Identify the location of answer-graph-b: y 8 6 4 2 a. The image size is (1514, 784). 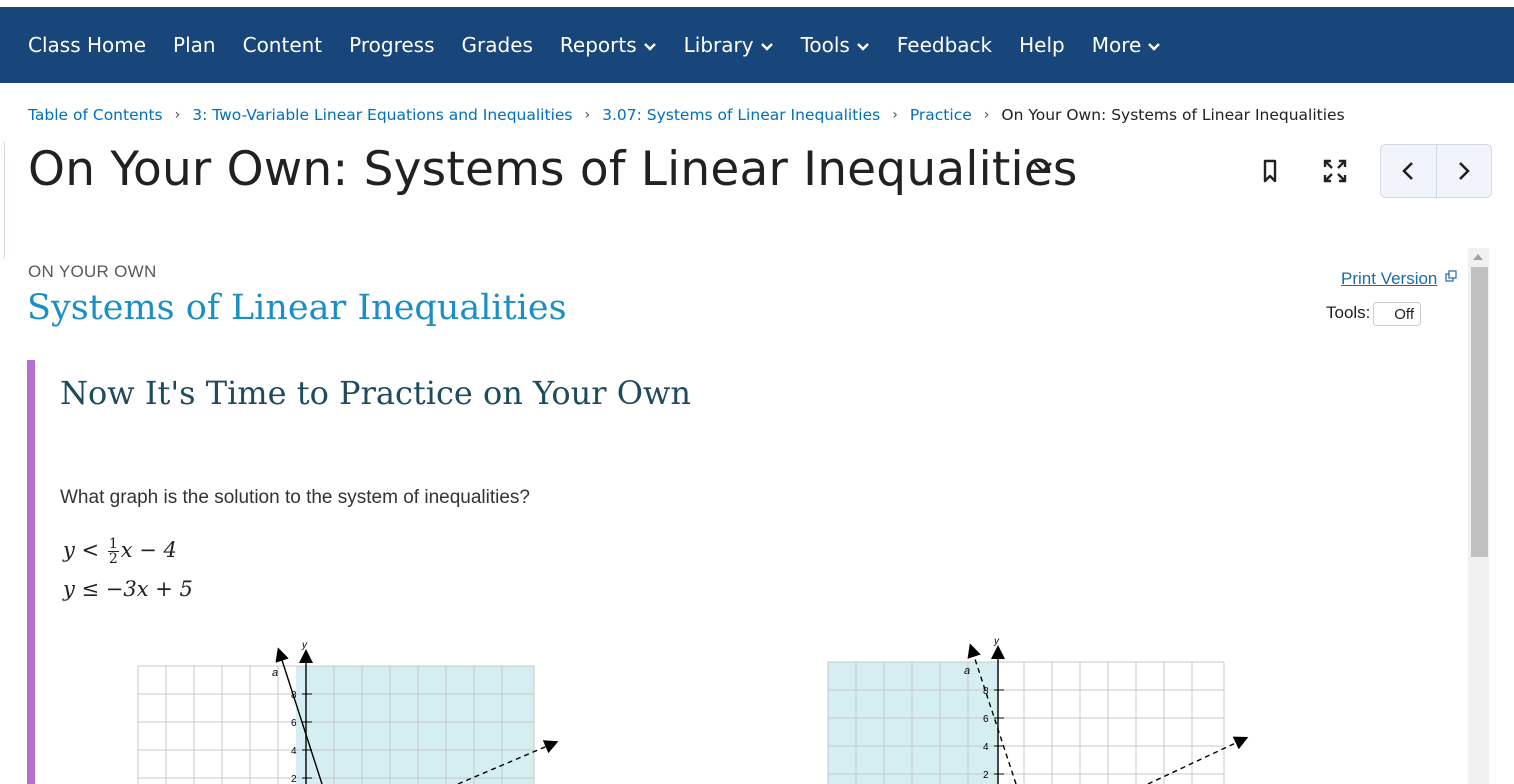
(1038, 708).